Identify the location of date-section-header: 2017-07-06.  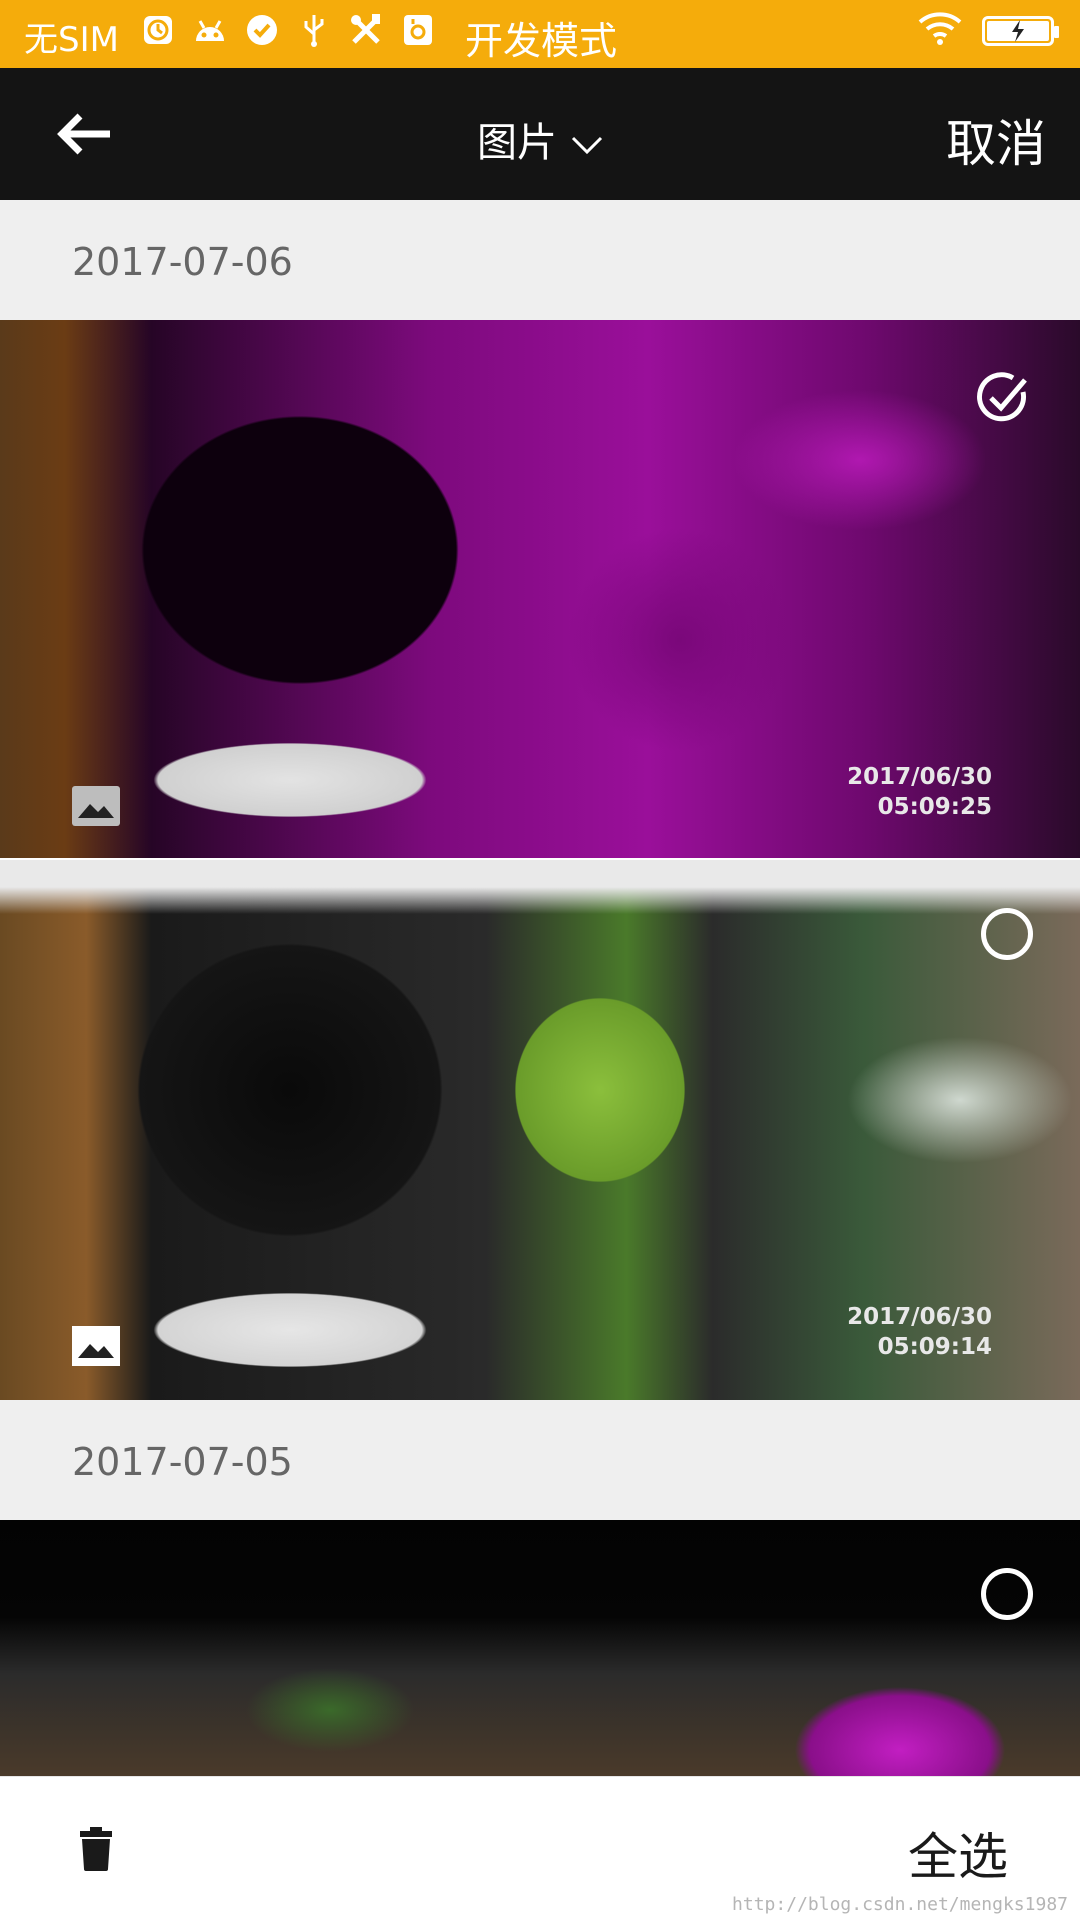
(540, 260).